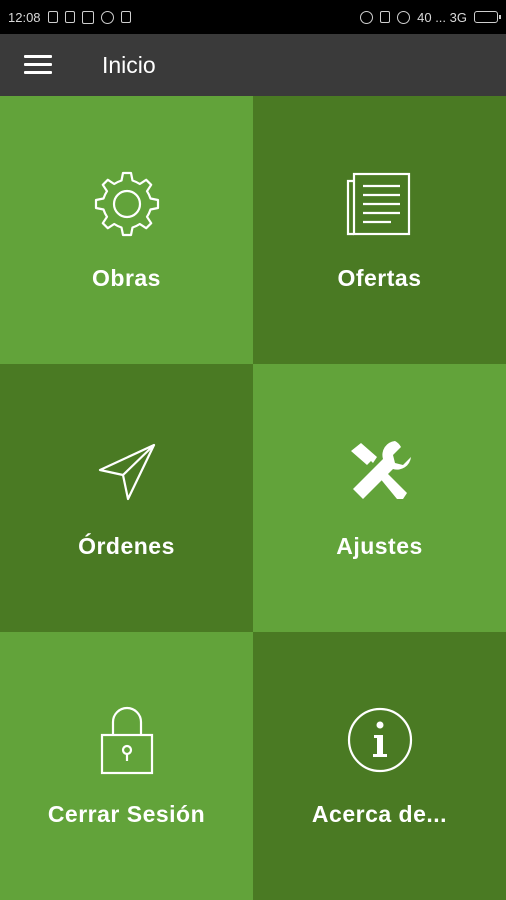  Describe the element at coordinates (404, 17) in the screenshot. I see `alarm-icon` at that location.